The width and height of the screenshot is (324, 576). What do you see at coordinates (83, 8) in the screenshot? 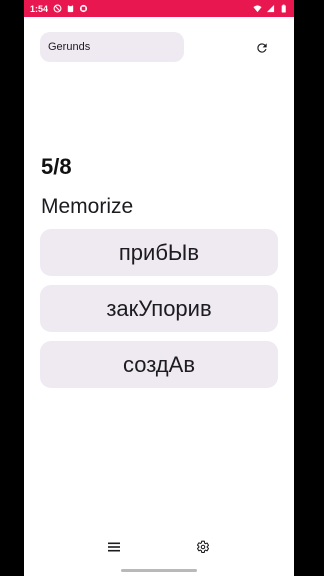
I see `app-notification-icon` at bounding box center [83, 8].